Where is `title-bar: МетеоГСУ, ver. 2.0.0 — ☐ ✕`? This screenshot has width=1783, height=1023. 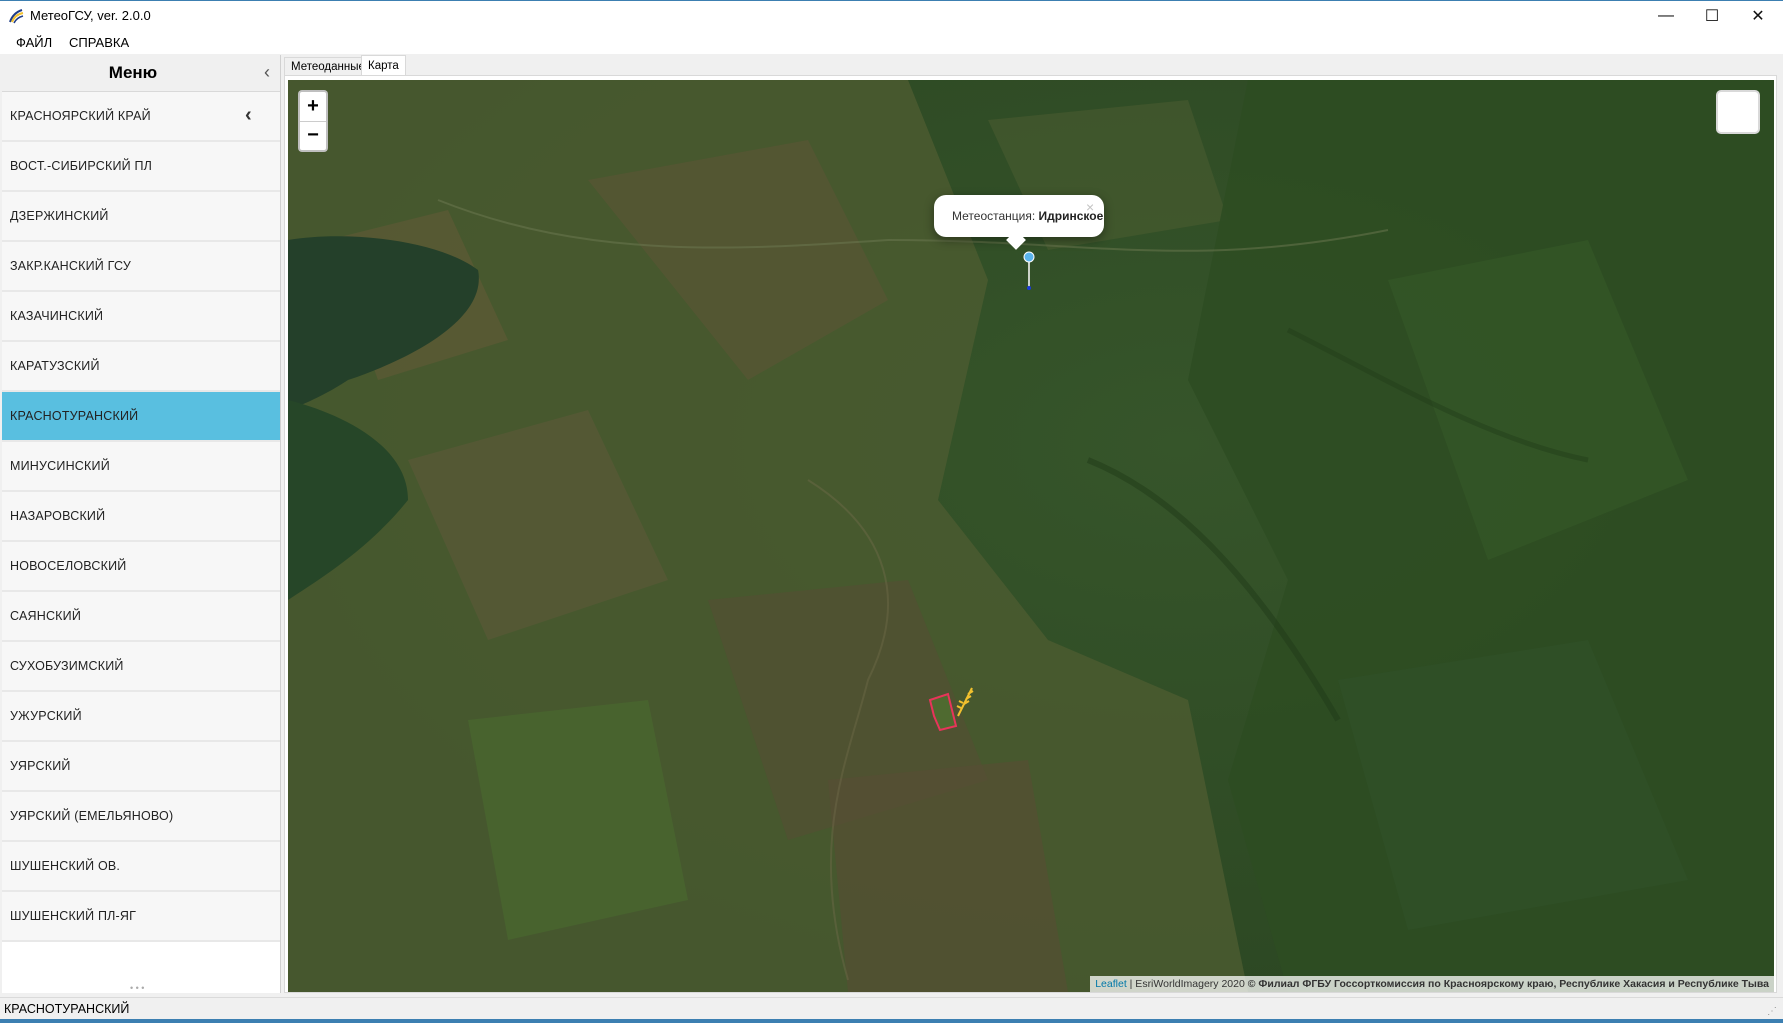
title-bar: МетеоГСУ, ver. 2.0.0 — ☐ ✕ is located at coordinates (891, 15).